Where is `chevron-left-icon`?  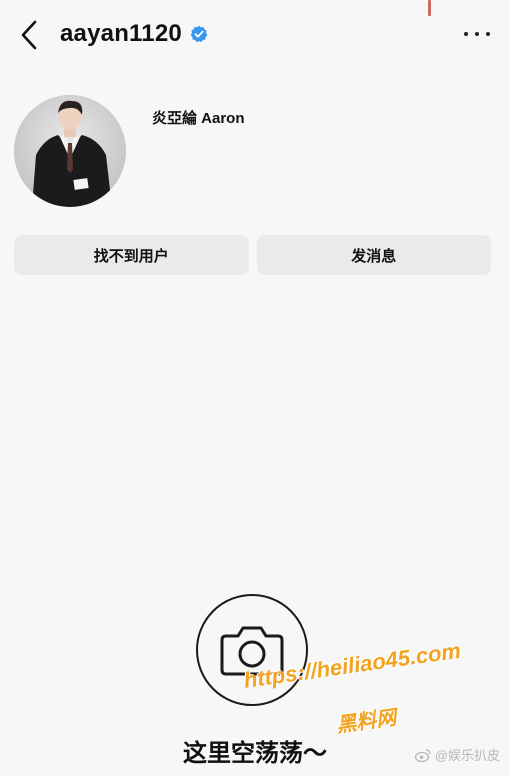 chevron-left-icon is located at coordinates (29, 35).